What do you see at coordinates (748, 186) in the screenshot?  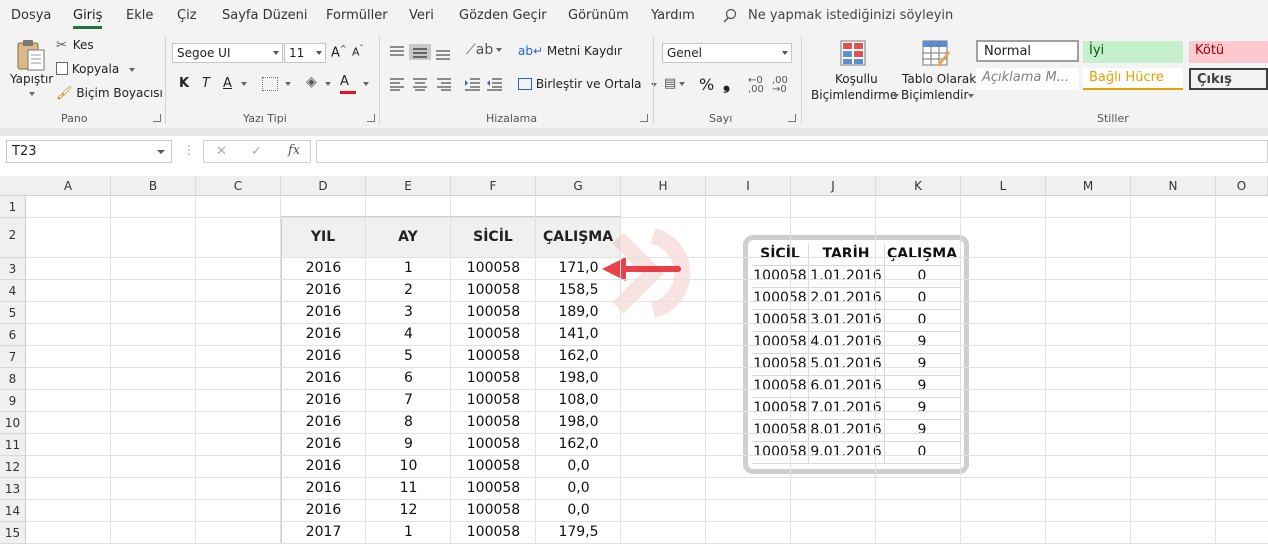 I see `column-header-i: I` at bounding box center [748, 186].